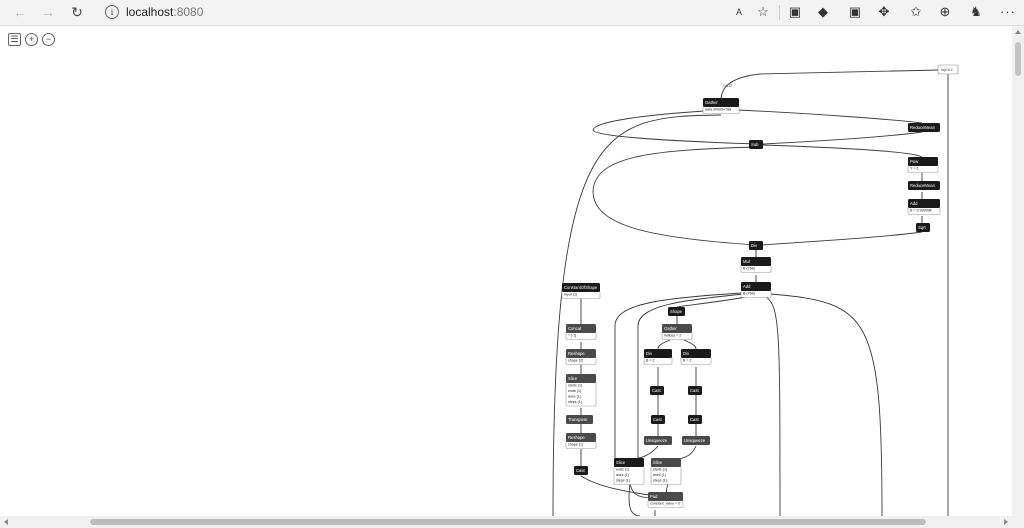 The image size is (1024, 528). I want to click on node-title: ReduceMean, so click(923, 127).